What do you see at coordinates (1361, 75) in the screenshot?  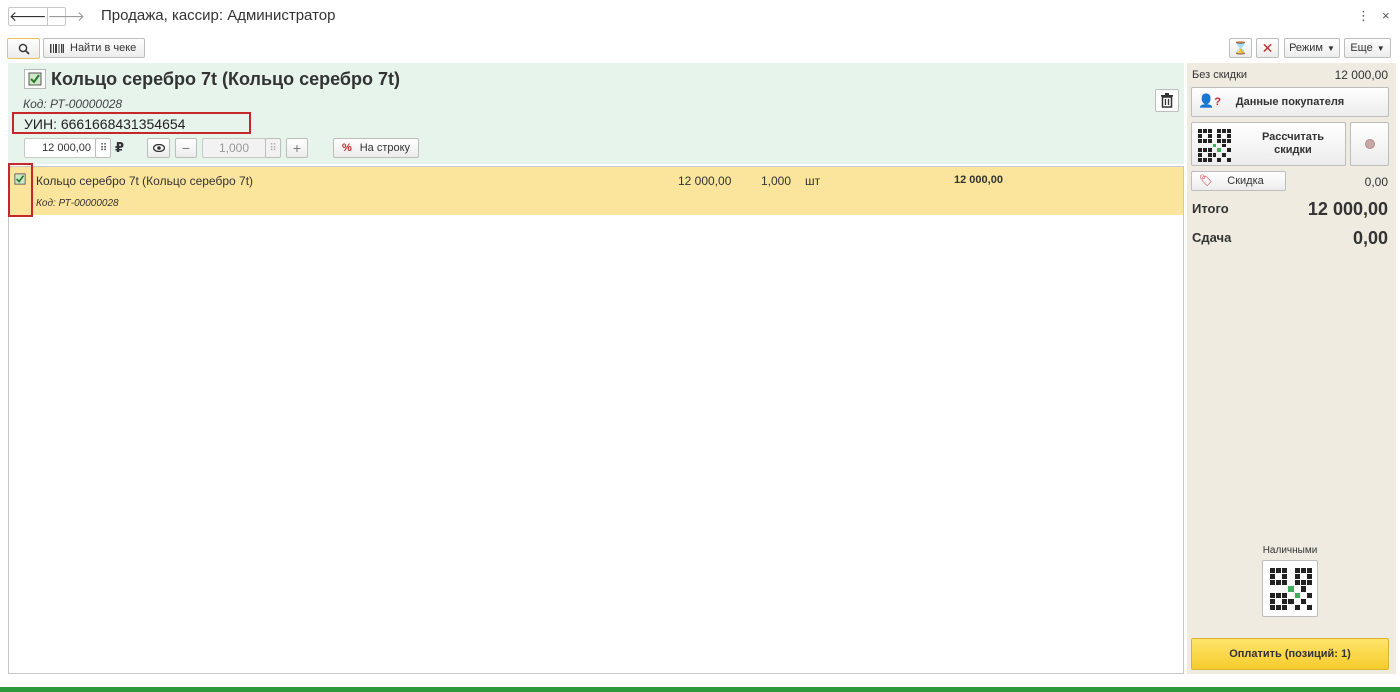 I see `without-discount-value: 12 000,00` at bounding box center [1361, 75].